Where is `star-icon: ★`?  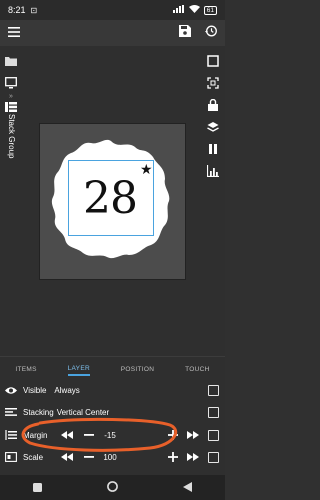
star-icon: ★ is located at coordinates (146, 169).